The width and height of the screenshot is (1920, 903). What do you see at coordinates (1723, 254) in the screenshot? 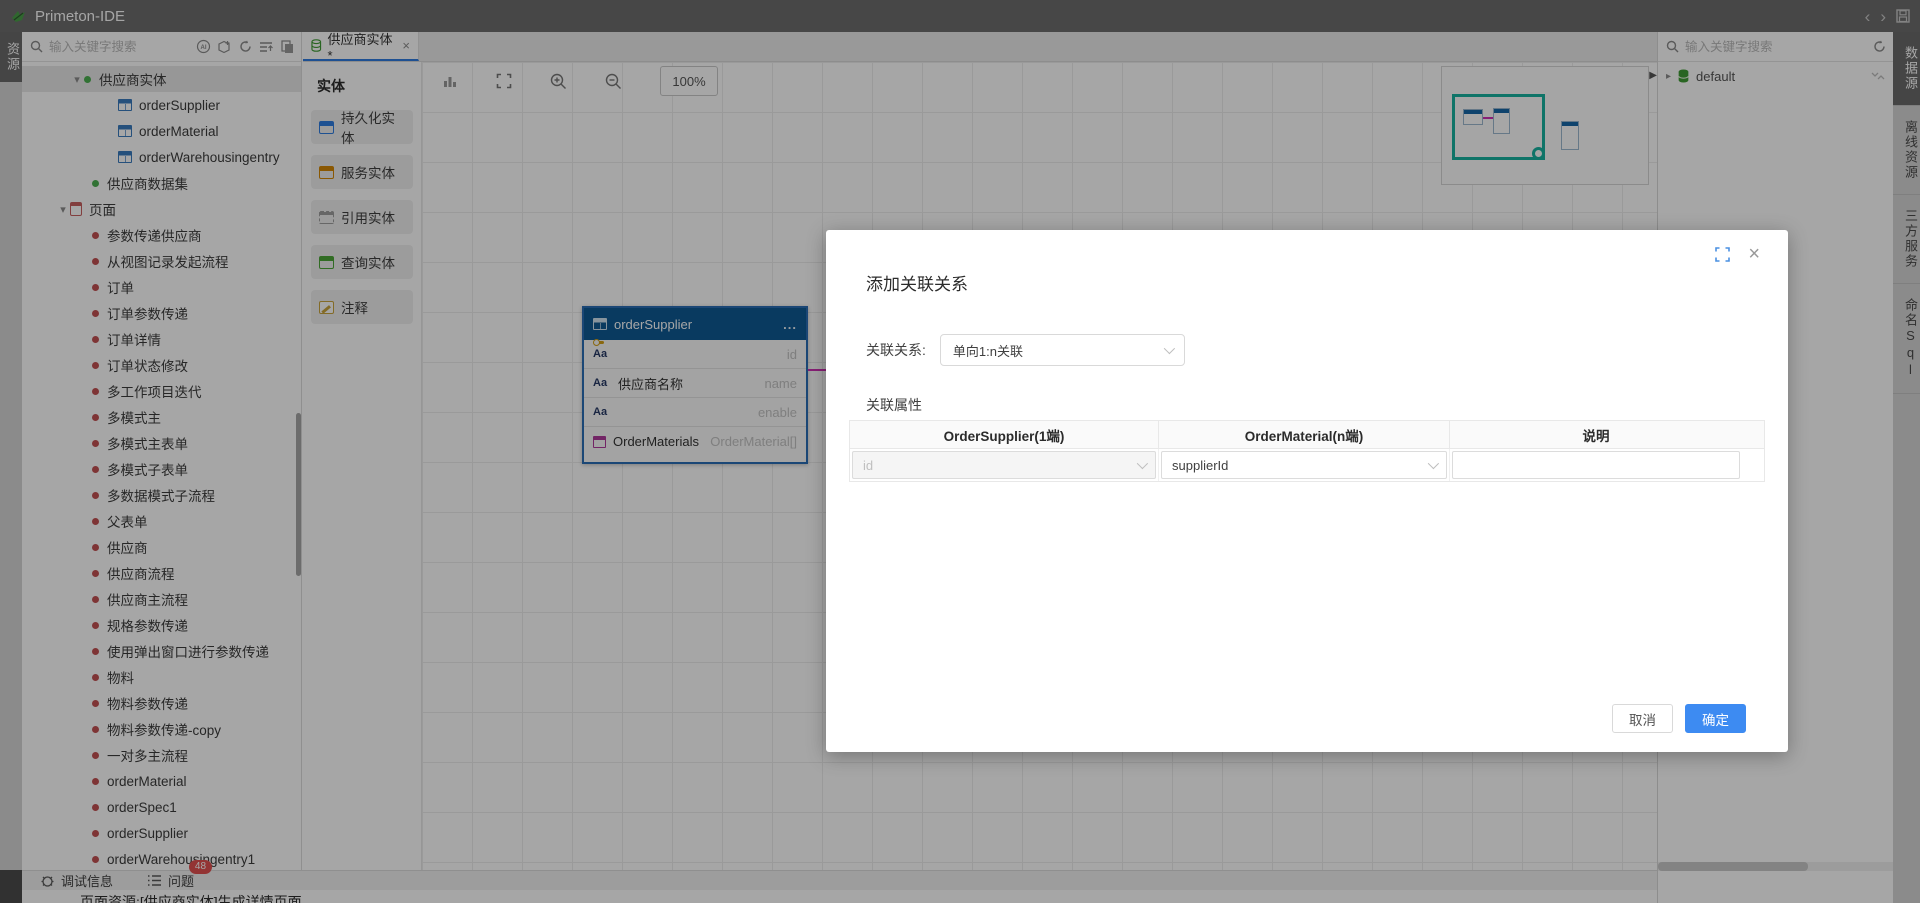
I see `maximize-dialog-icon` at bounding box center [1723, 254].